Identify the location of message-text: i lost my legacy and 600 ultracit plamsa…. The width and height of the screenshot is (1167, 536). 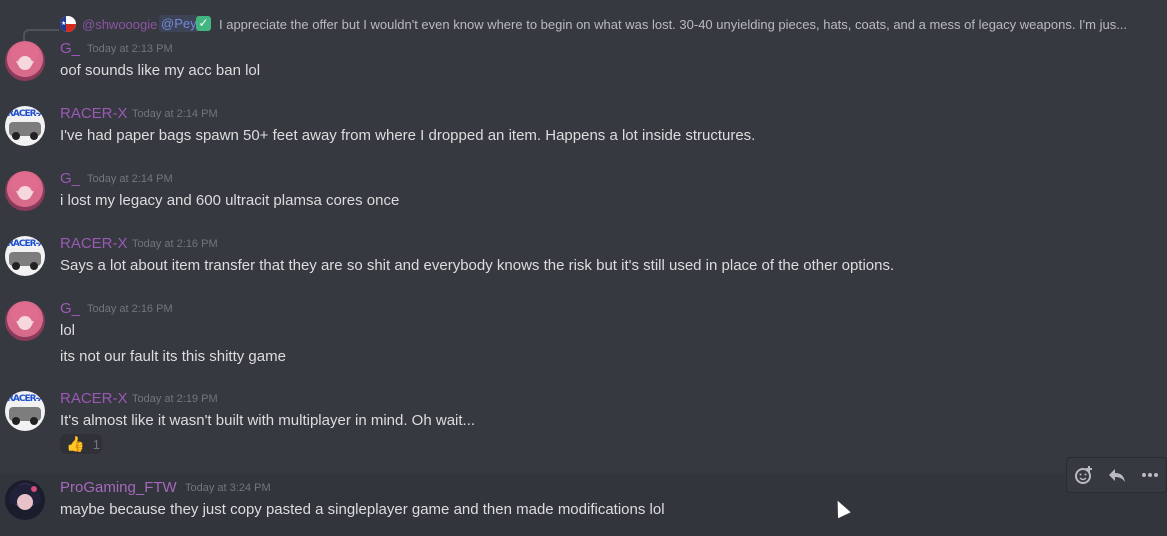
(230, 200).